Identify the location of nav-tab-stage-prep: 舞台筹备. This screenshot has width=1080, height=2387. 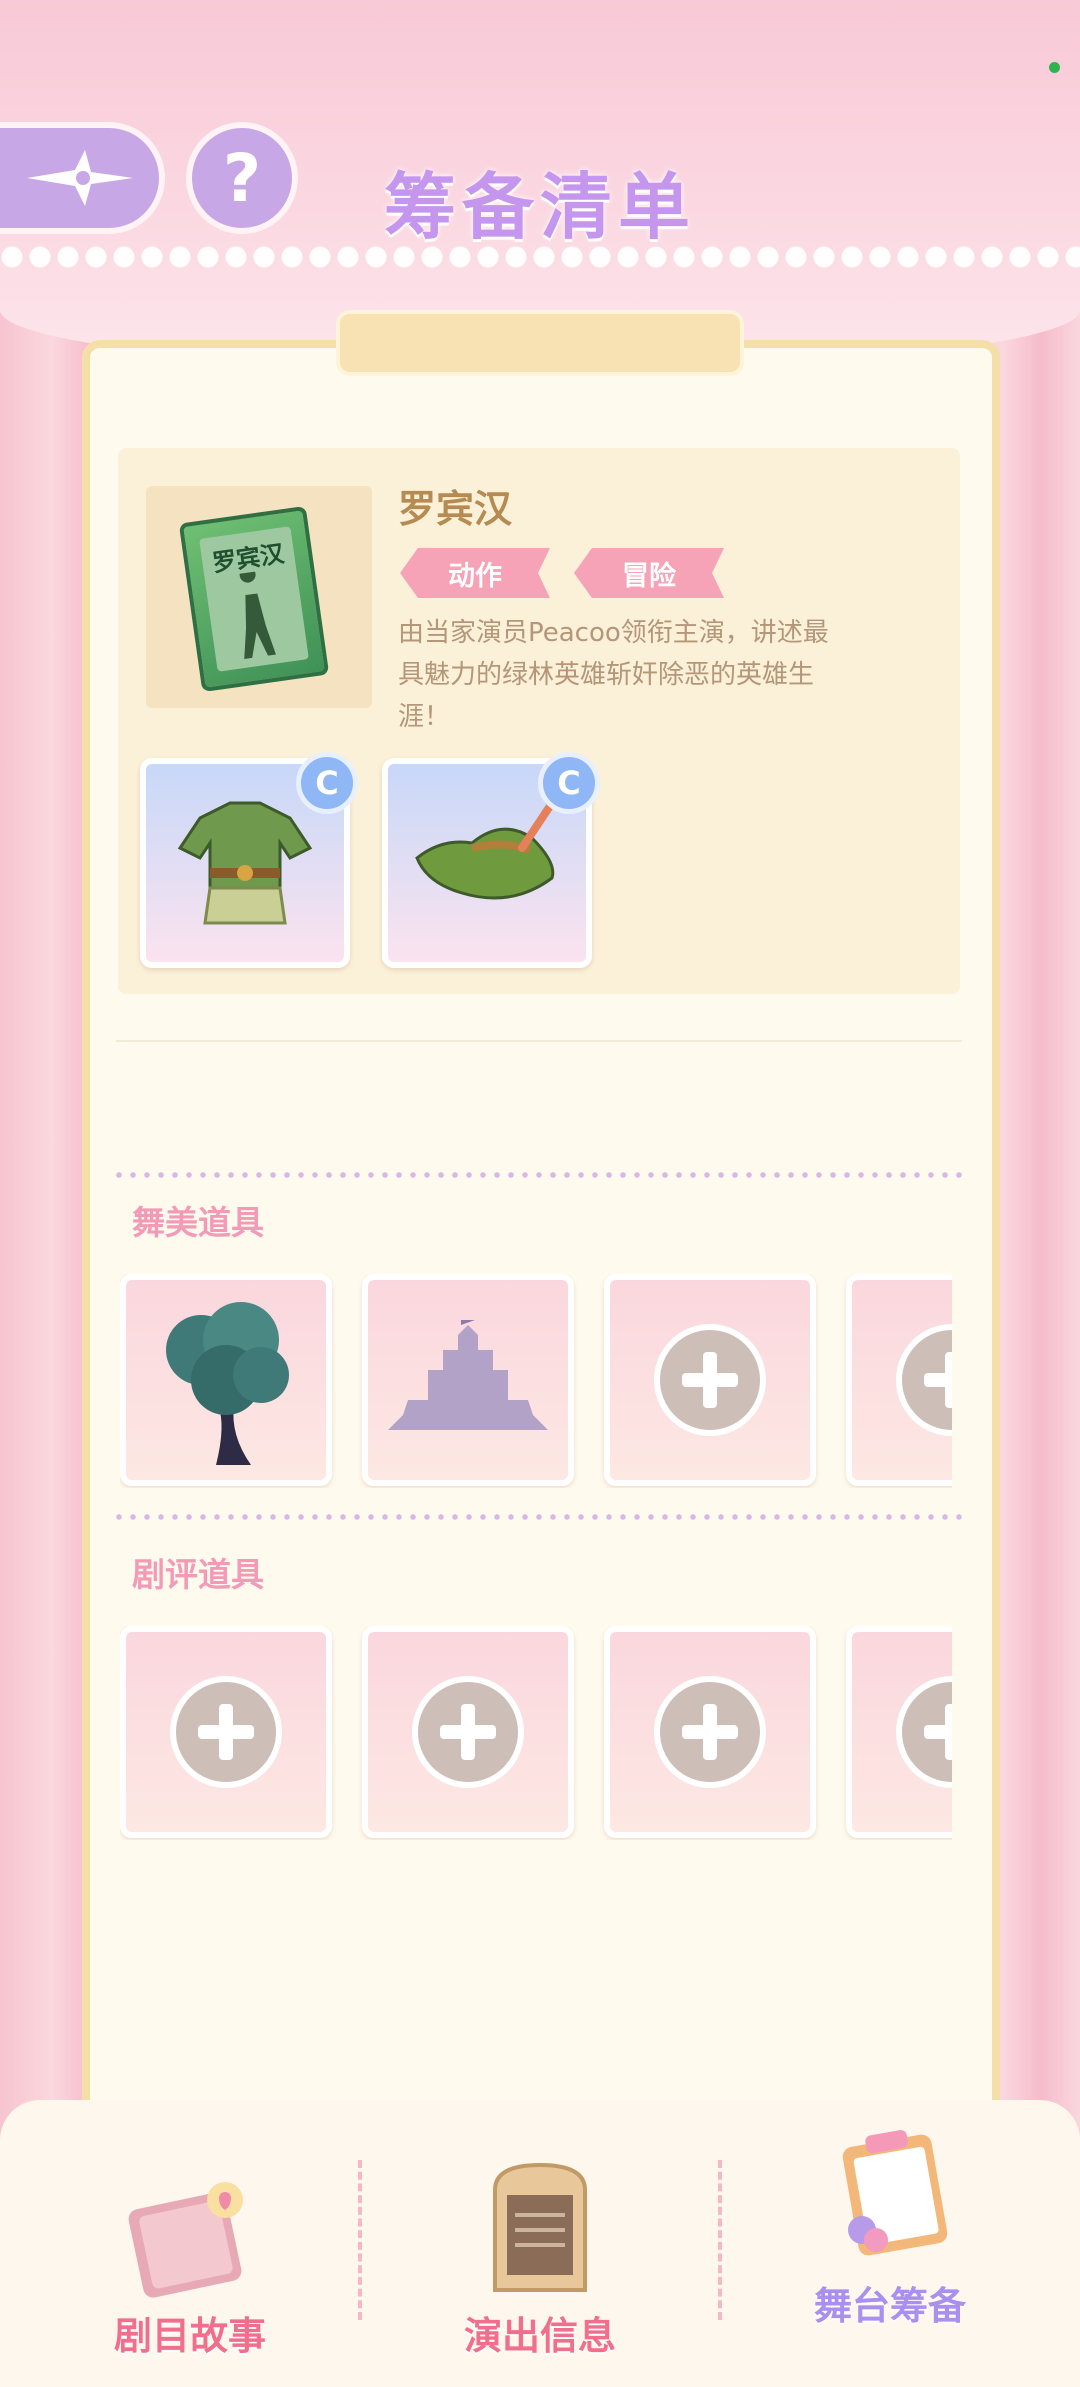
(890, 2245).